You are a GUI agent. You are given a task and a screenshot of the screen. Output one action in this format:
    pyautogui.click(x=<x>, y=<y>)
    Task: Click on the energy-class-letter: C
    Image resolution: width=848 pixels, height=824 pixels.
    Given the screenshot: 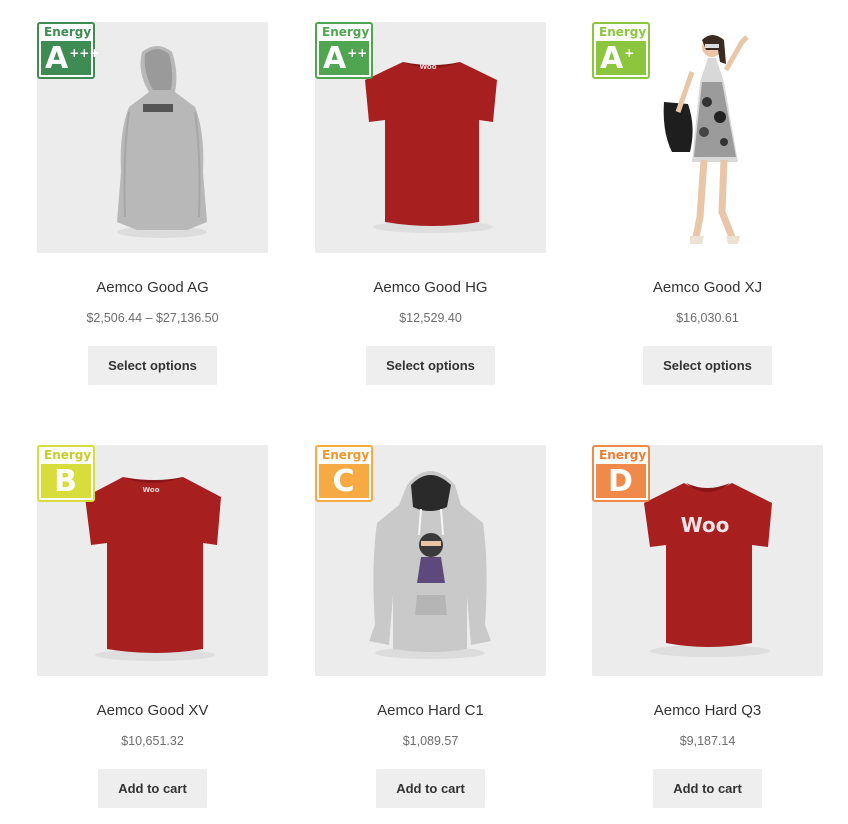 What is the action you would take?
    pyautogui.click(x=343, y=481)
    